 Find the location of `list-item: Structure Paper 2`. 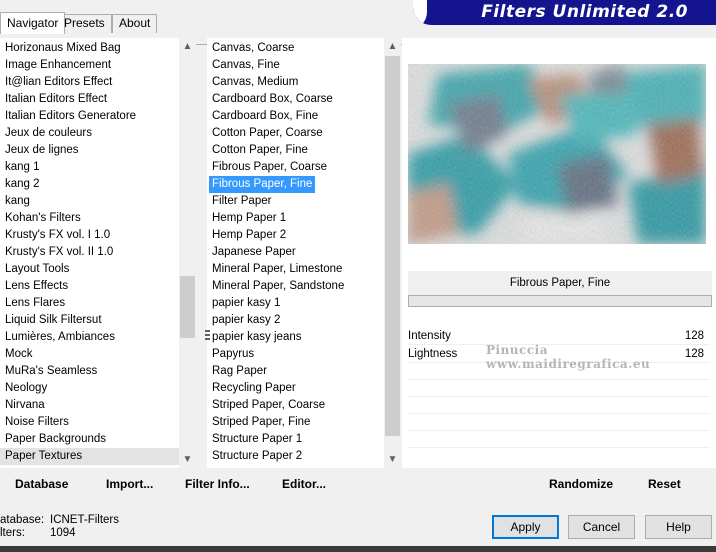

list-item: Structure Paper 2 is located at coordinates (295, 456).